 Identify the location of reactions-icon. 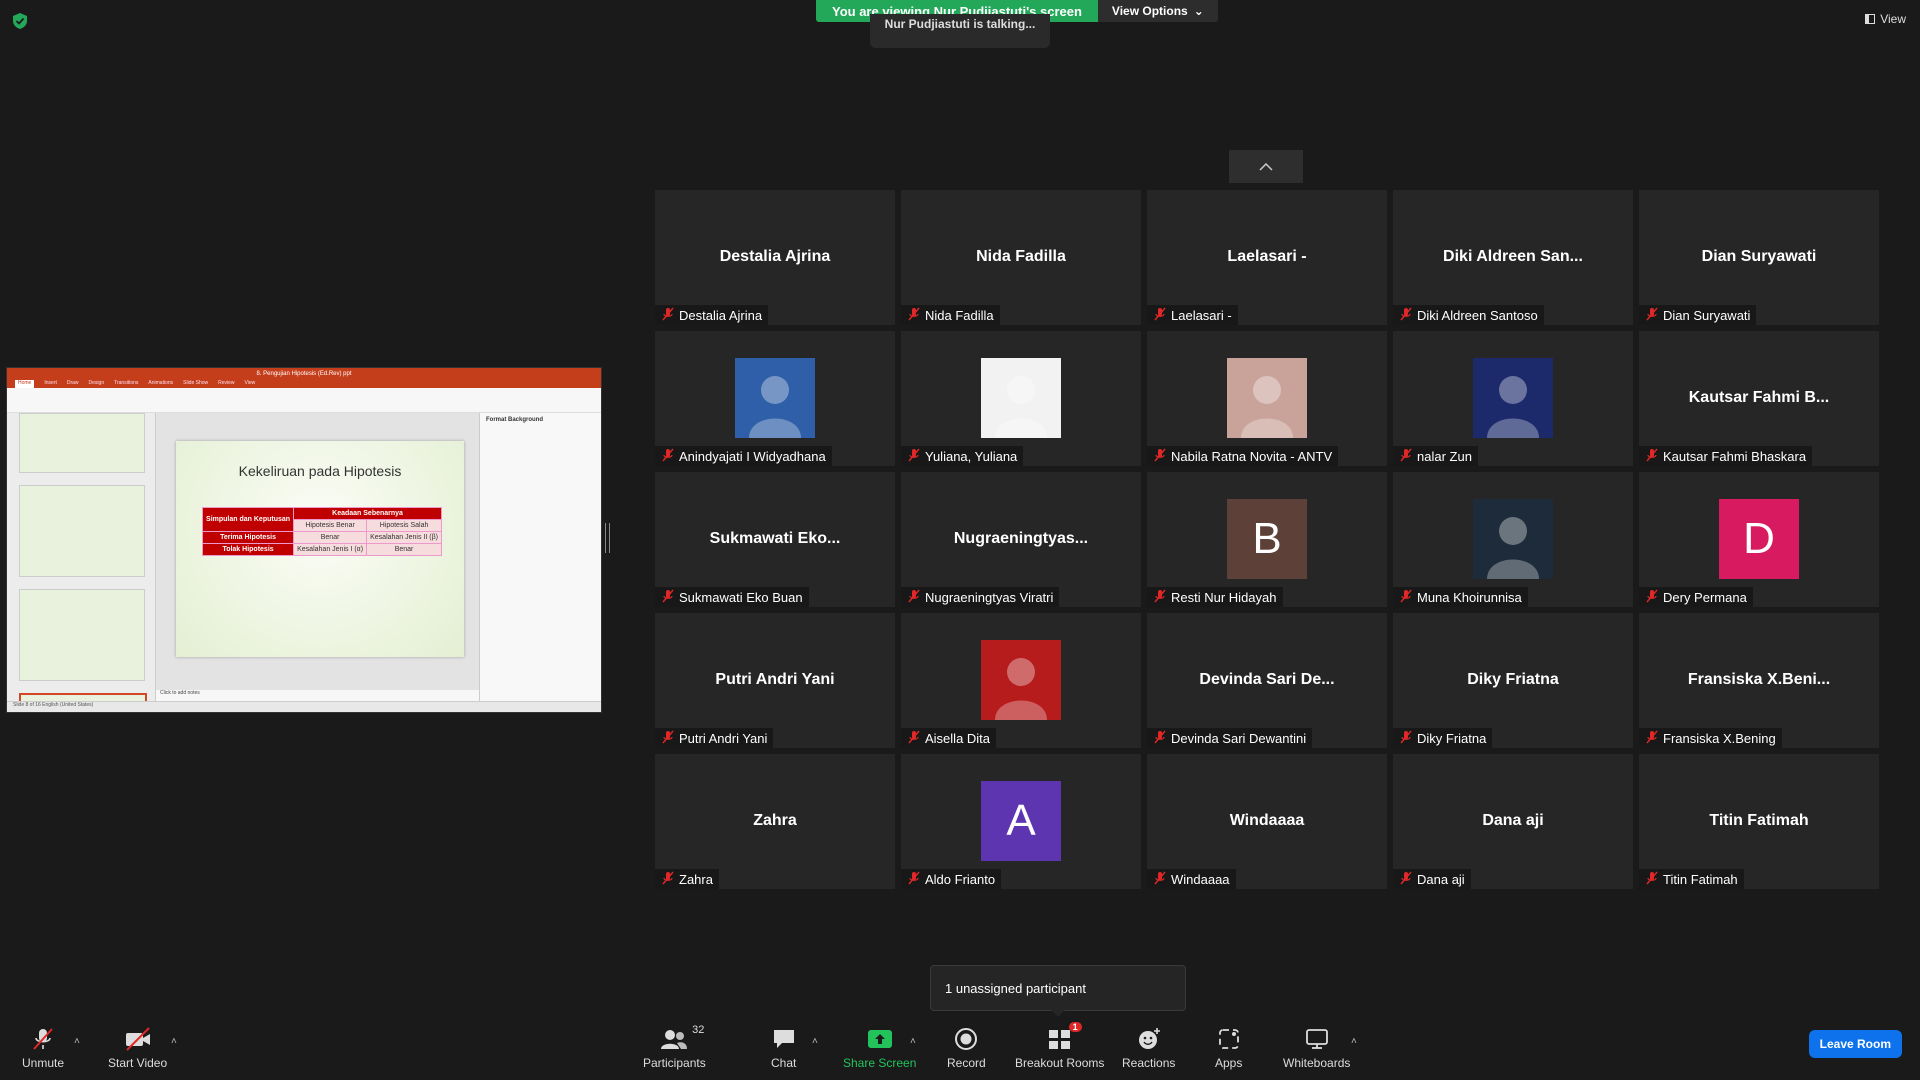
(1149, 1039).